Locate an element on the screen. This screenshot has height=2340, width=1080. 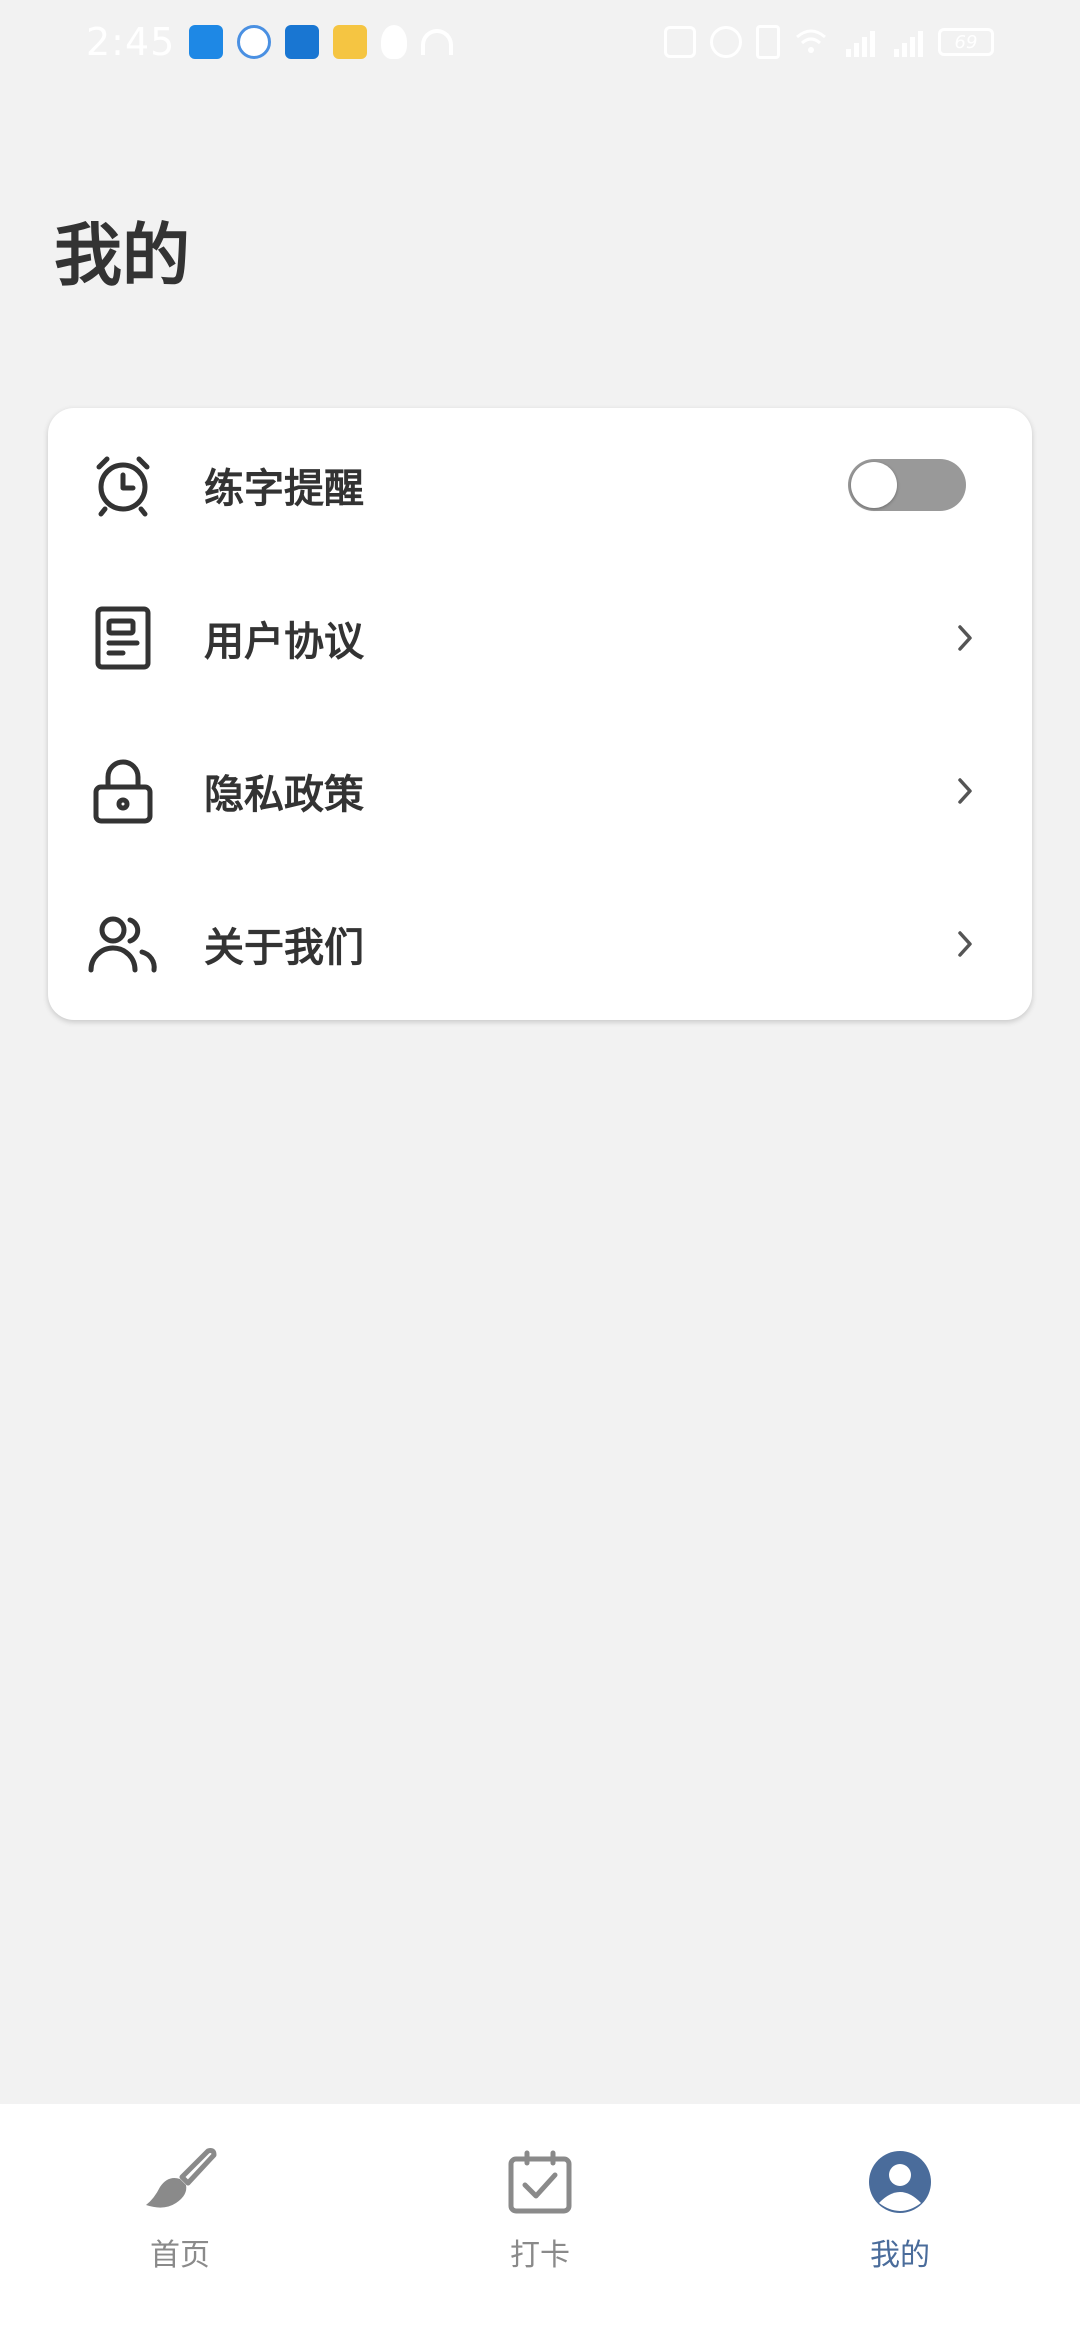
tab-home: 首页 is located at coordinates (180, 2214).